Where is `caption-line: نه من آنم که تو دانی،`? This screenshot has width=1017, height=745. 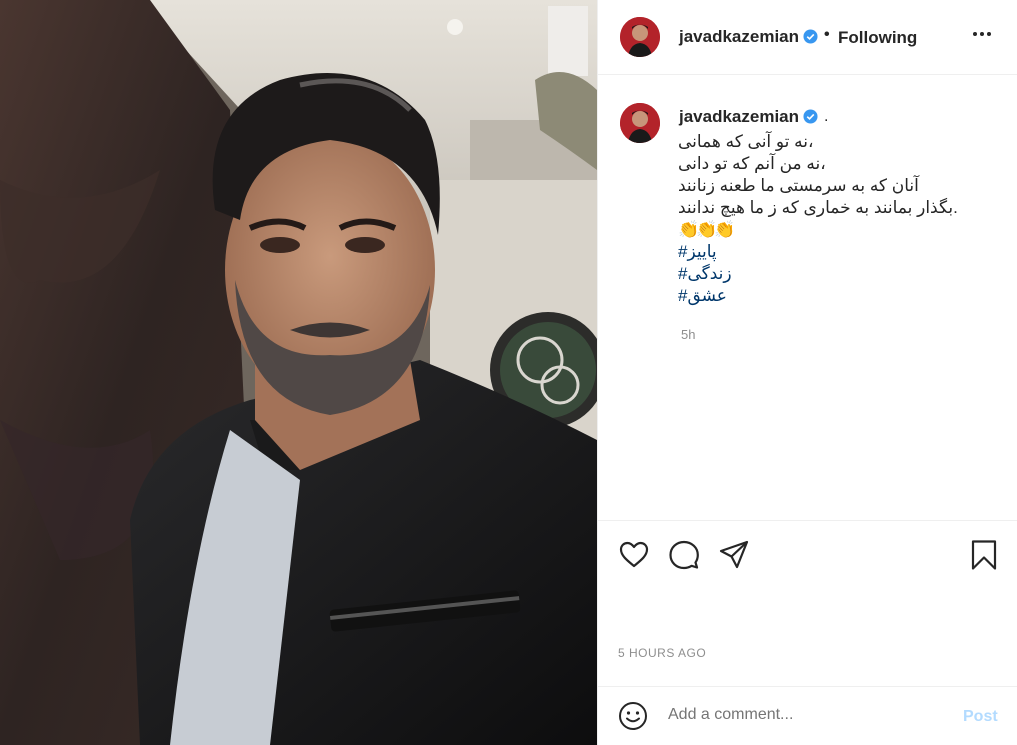 caption-line: نه من آنم که تو دانی، is located at coordinates (752, 163).